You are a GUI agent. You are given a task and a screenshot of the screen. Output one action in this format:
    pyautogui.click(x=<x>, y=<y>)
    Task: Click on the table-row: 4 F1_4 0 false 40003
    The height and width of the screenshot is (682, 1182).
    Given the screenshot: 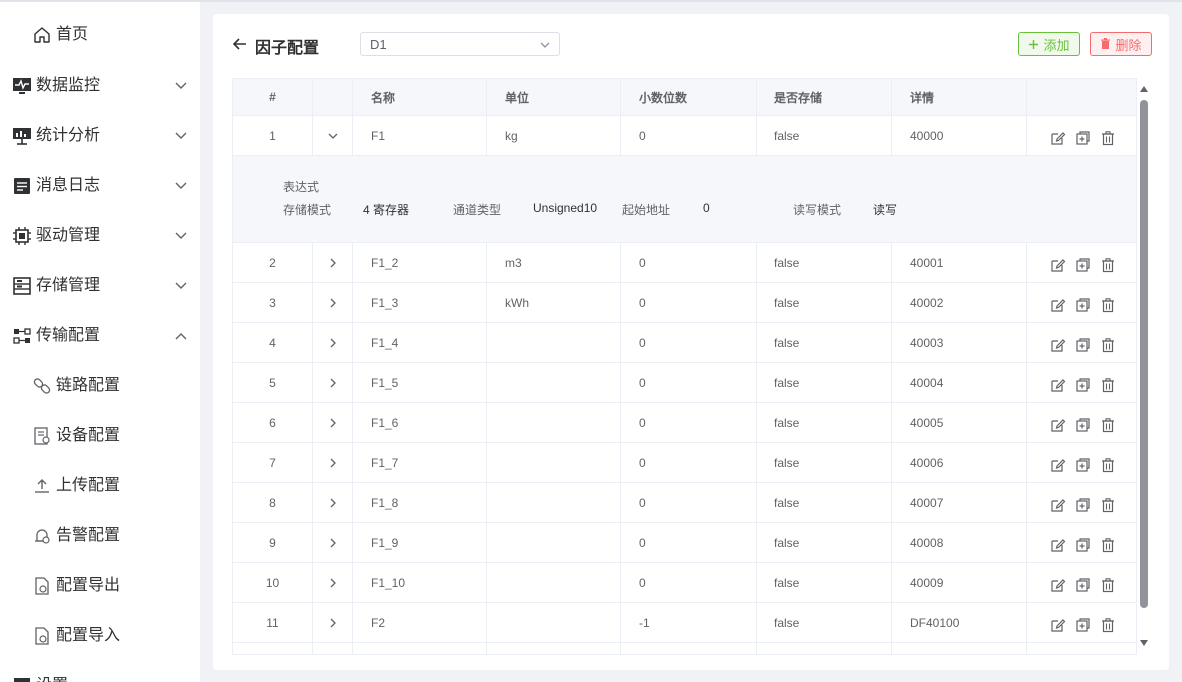 What is the action you would take?
    pyautogui.click(x=684, y=343)
    